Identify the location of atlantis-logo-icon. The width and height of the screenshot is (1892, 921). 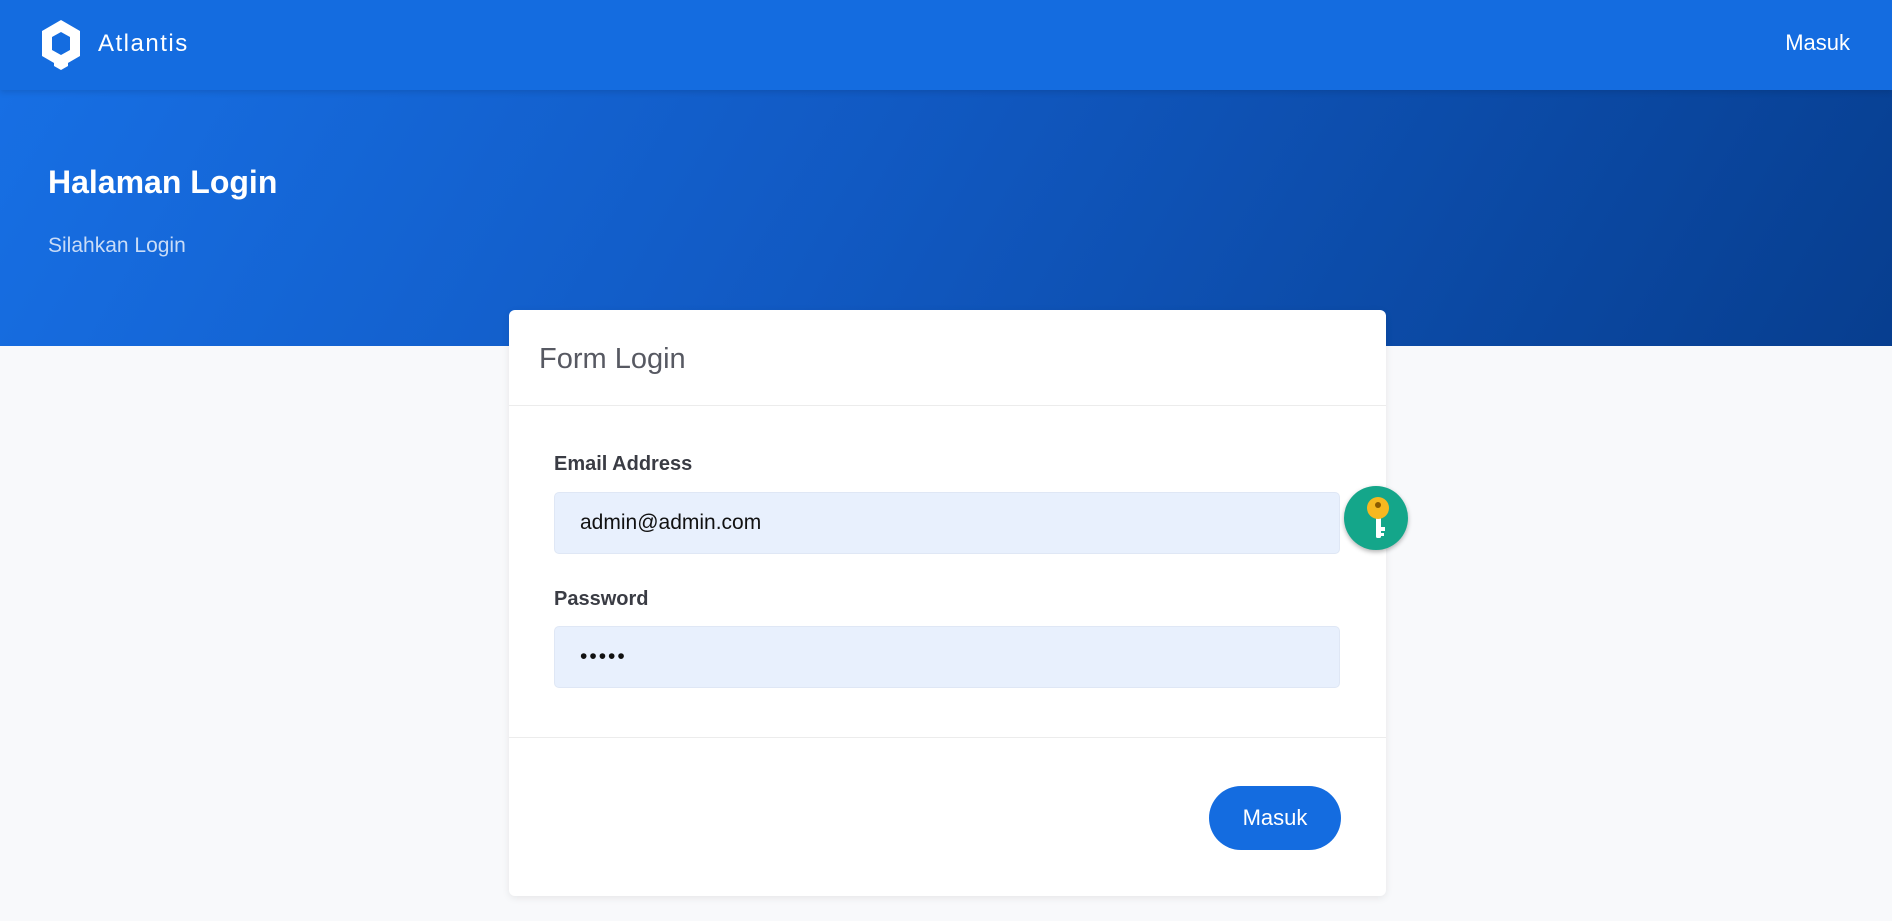
(61, 45).